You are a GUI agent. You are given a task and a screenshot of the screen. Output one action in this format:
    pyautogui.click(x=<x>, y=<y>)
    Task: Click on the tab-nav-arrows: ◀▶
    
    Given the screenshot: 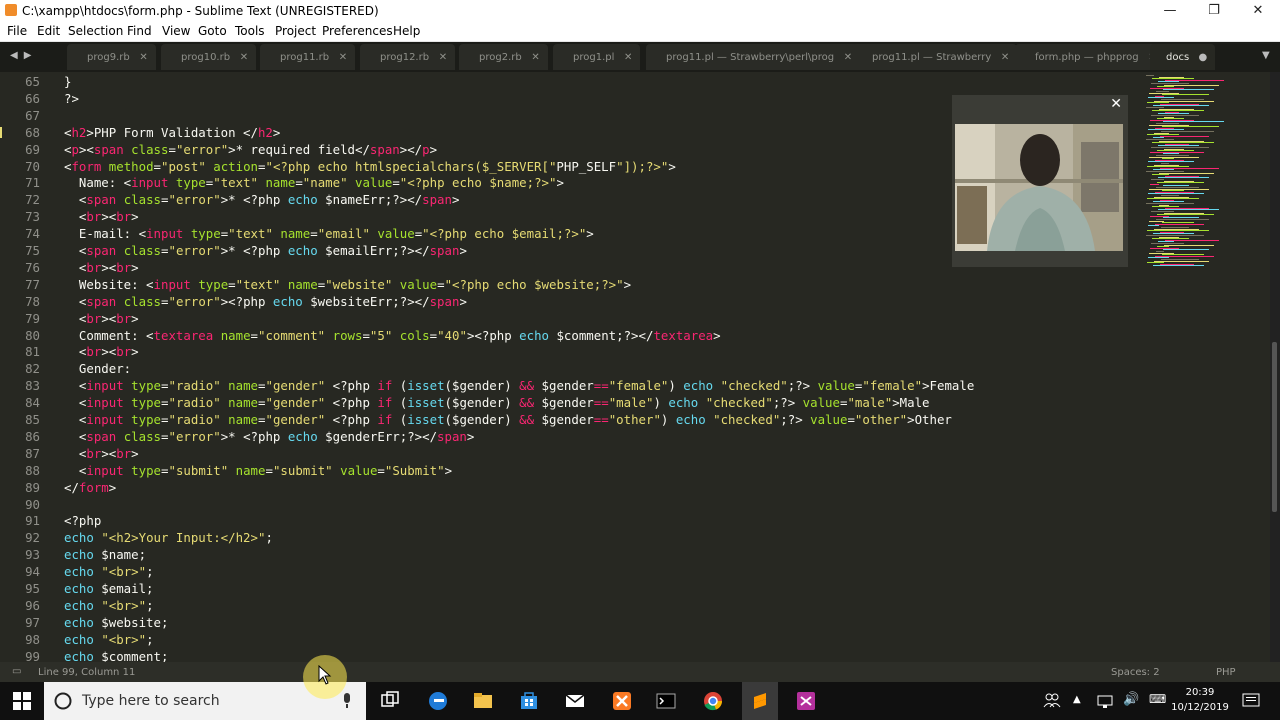 What is the action you would take?
    pyautogui.click(x=23, y=55)
    